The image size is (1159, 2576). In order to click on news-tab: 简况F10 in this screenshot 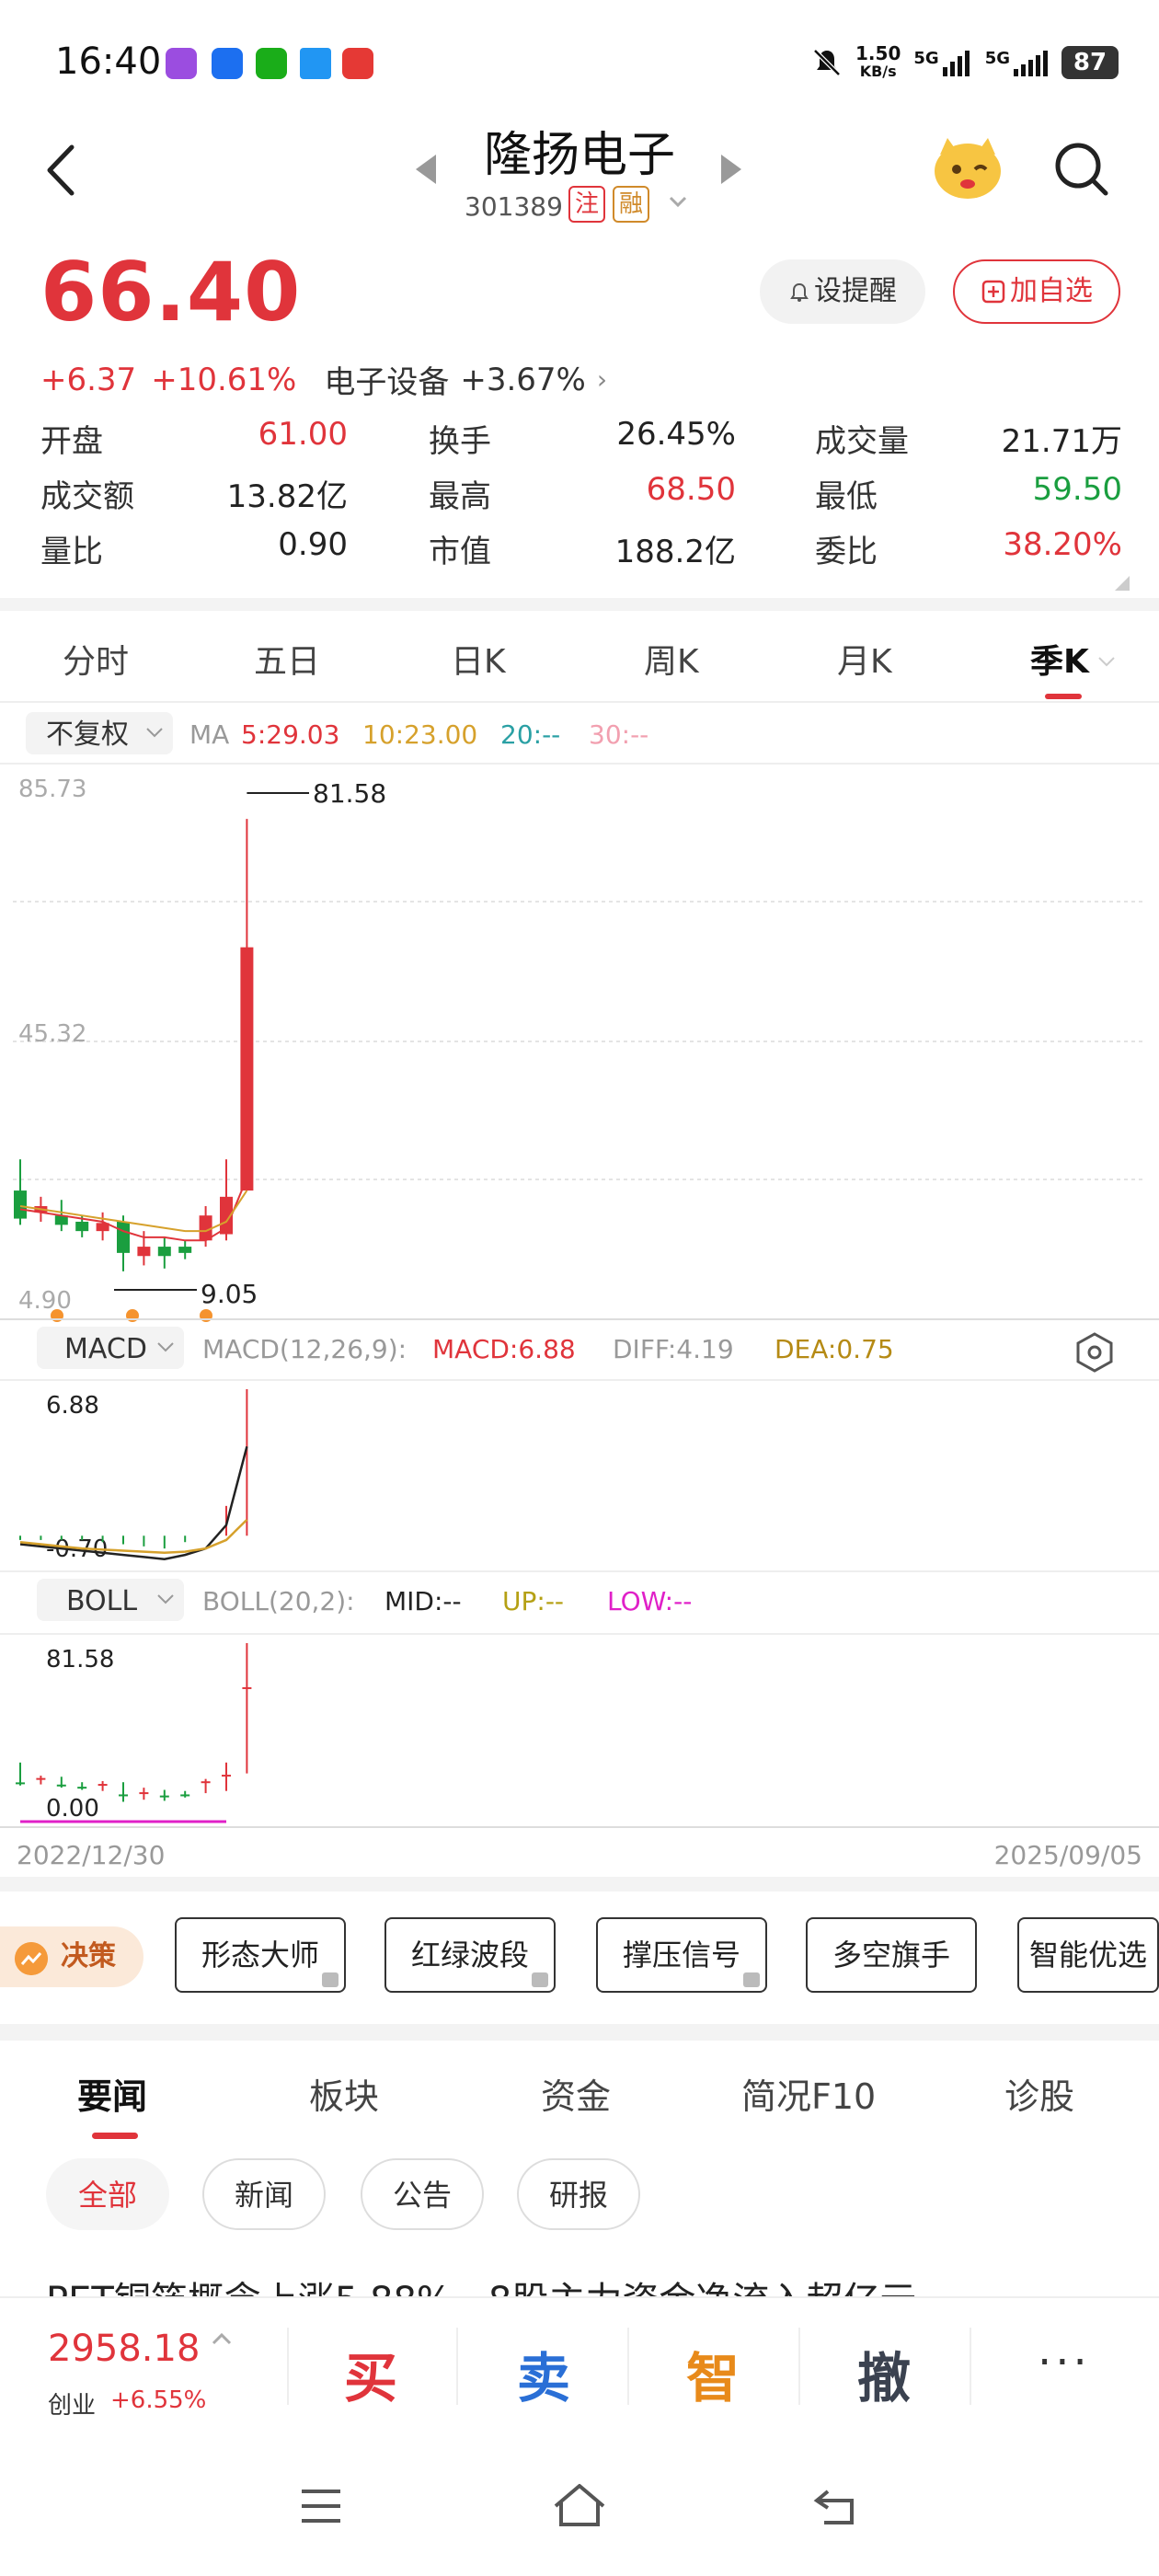, I will do `click(808, 2093)`.